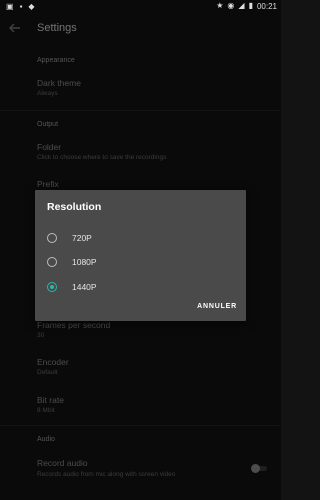 Image resolution: width=320 pixels, height=500 pixels. What do you see at coordinates (52, 287) in the screenshot?
I see `radio-button-selected` at bounding box center [52, 287].